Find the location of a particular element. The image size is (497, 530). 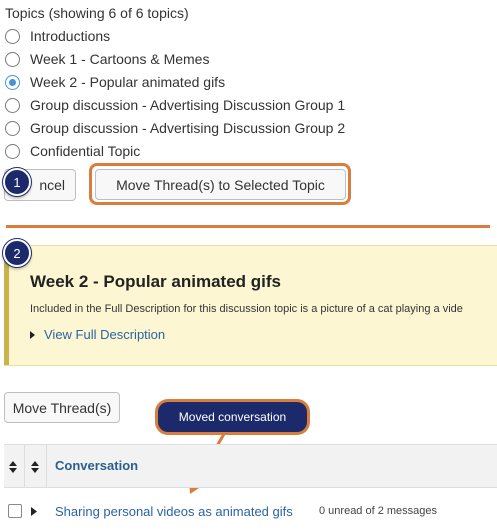

checkbox-icon is located at coordinates (15, 511).